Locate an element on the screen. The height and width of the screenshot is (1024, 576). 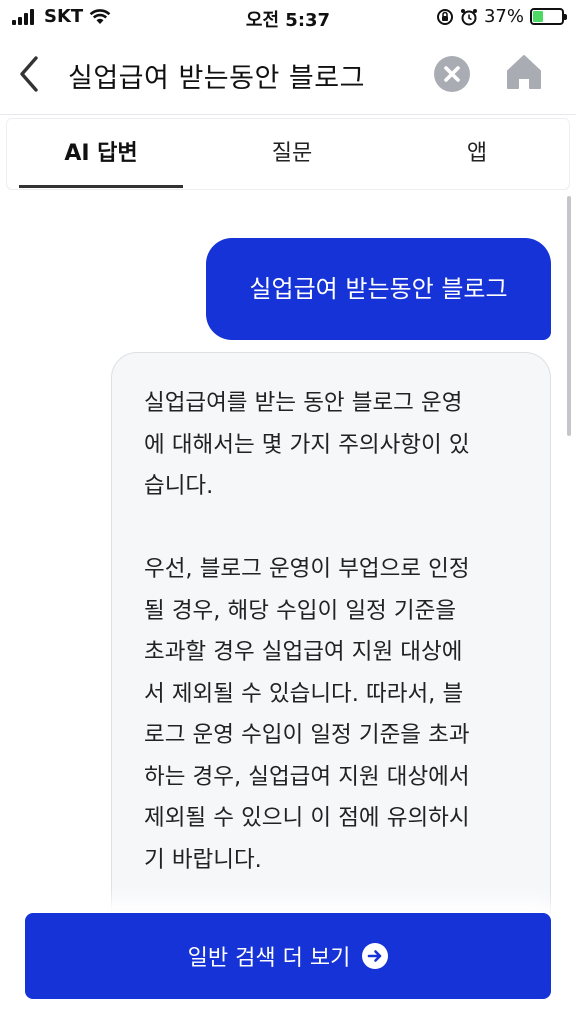
close-circle-icon is located at coordinates (452, 74).